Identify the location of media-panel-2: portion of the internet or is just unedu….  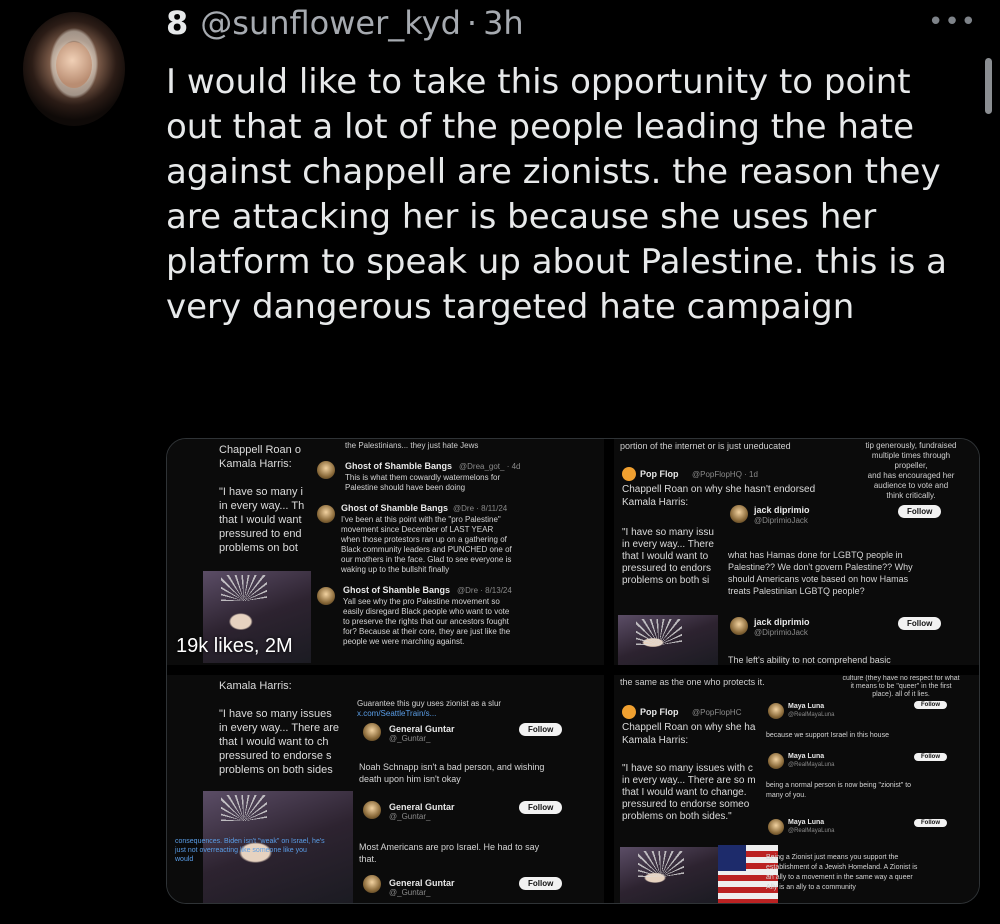
(796, 552).